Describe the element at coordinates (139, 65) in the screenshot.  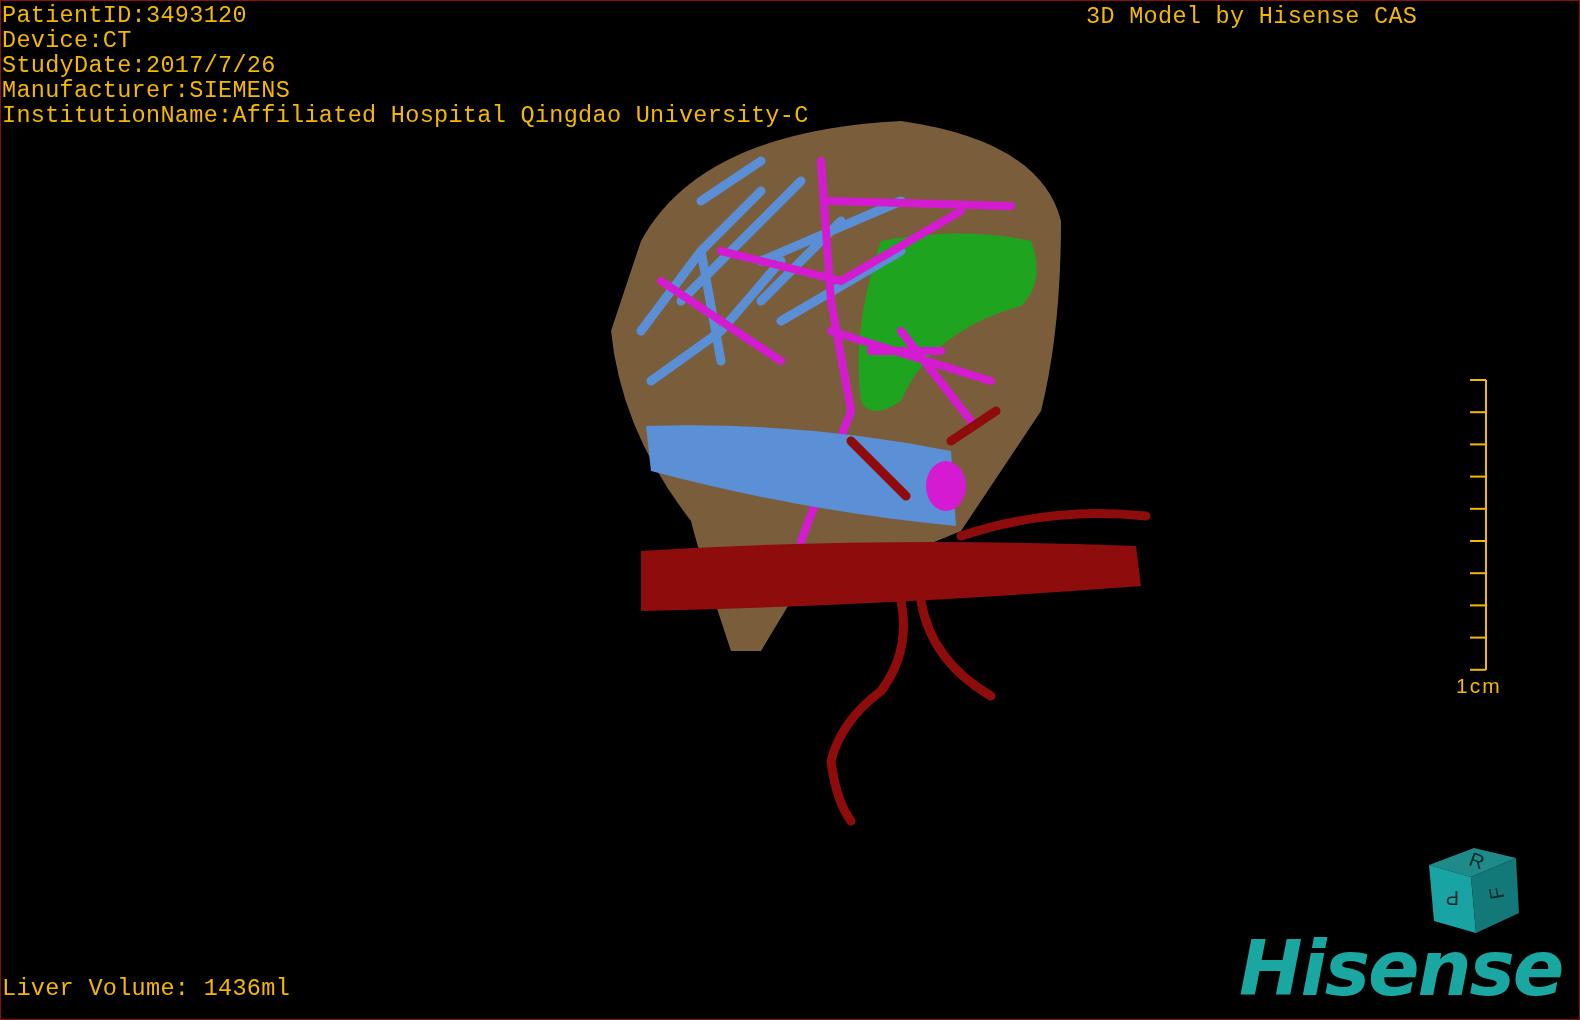
I see `study-info-text: StudyDate:2017/7/26` at that location.